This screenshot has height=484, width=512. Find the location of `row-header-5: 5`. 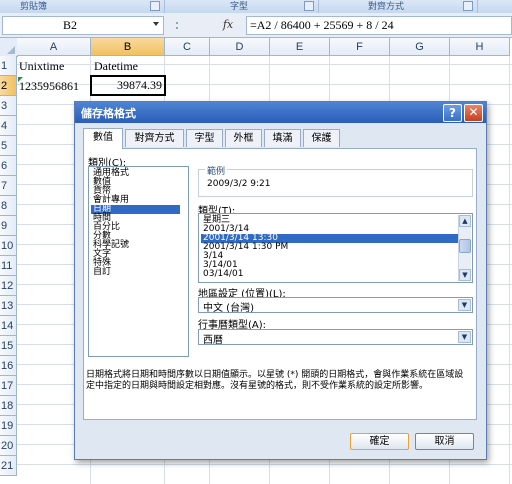

row-header-5: 5 is located at coordinates (8, 146).